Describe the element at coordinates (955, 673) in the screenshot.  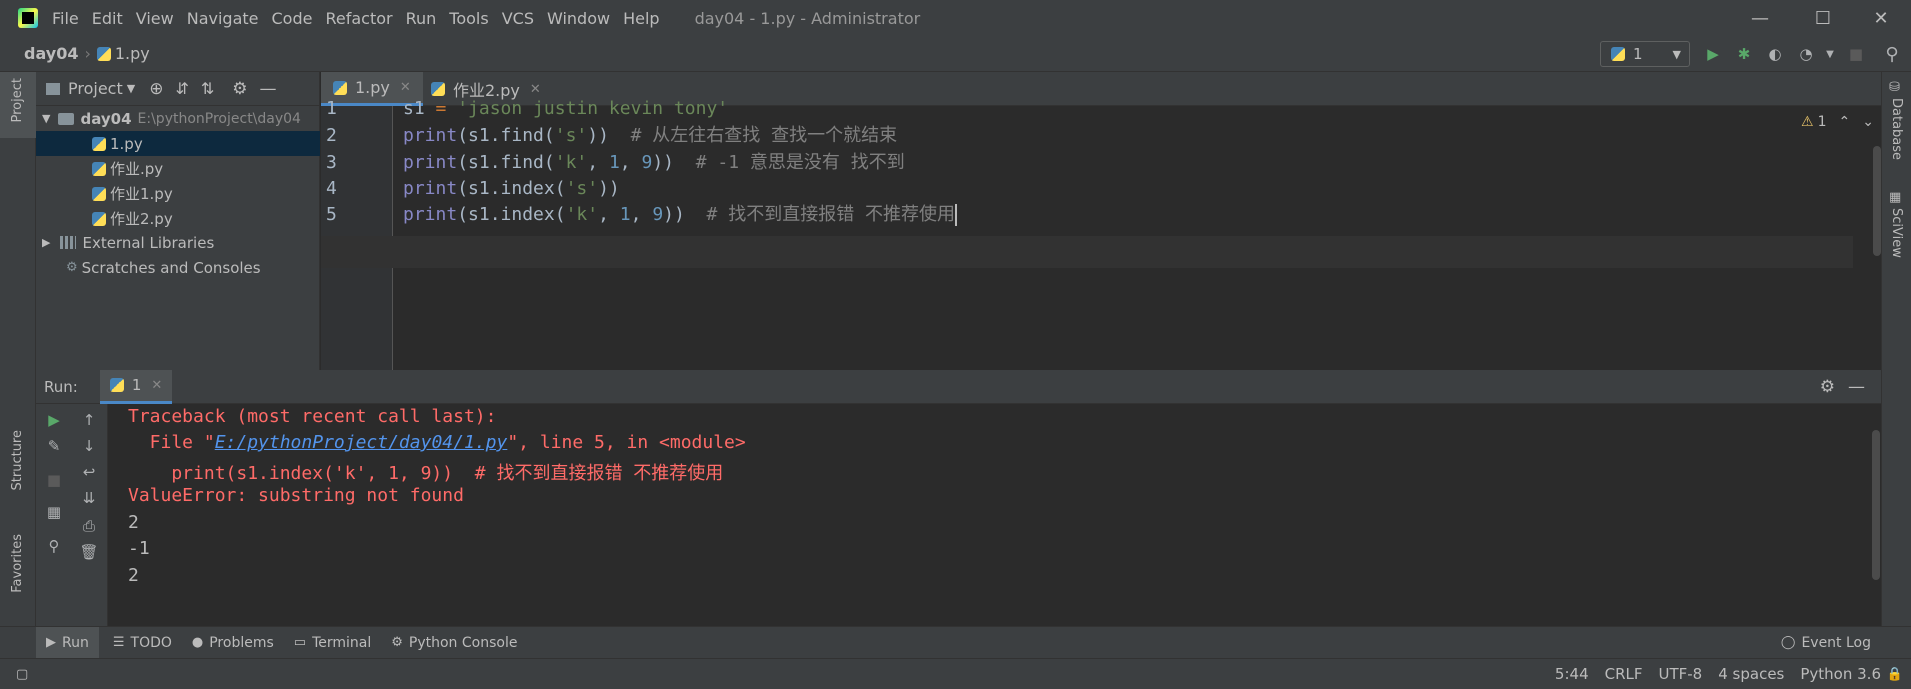
I see `status-bar: ▢ 5:44 CRLF UTF-8 4 spaces Python 3.6 🔒` at that location.